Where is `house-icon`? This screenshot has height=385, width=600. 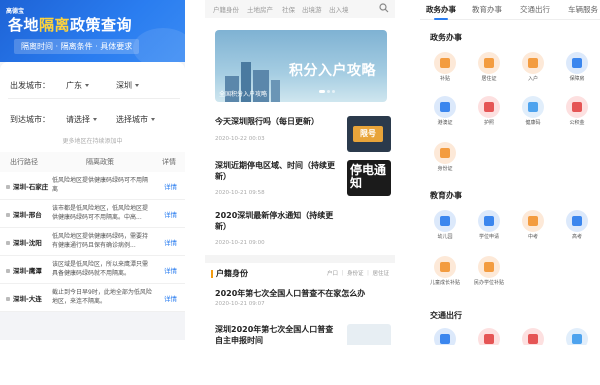 house-icon is located at coordinates (489, 267).